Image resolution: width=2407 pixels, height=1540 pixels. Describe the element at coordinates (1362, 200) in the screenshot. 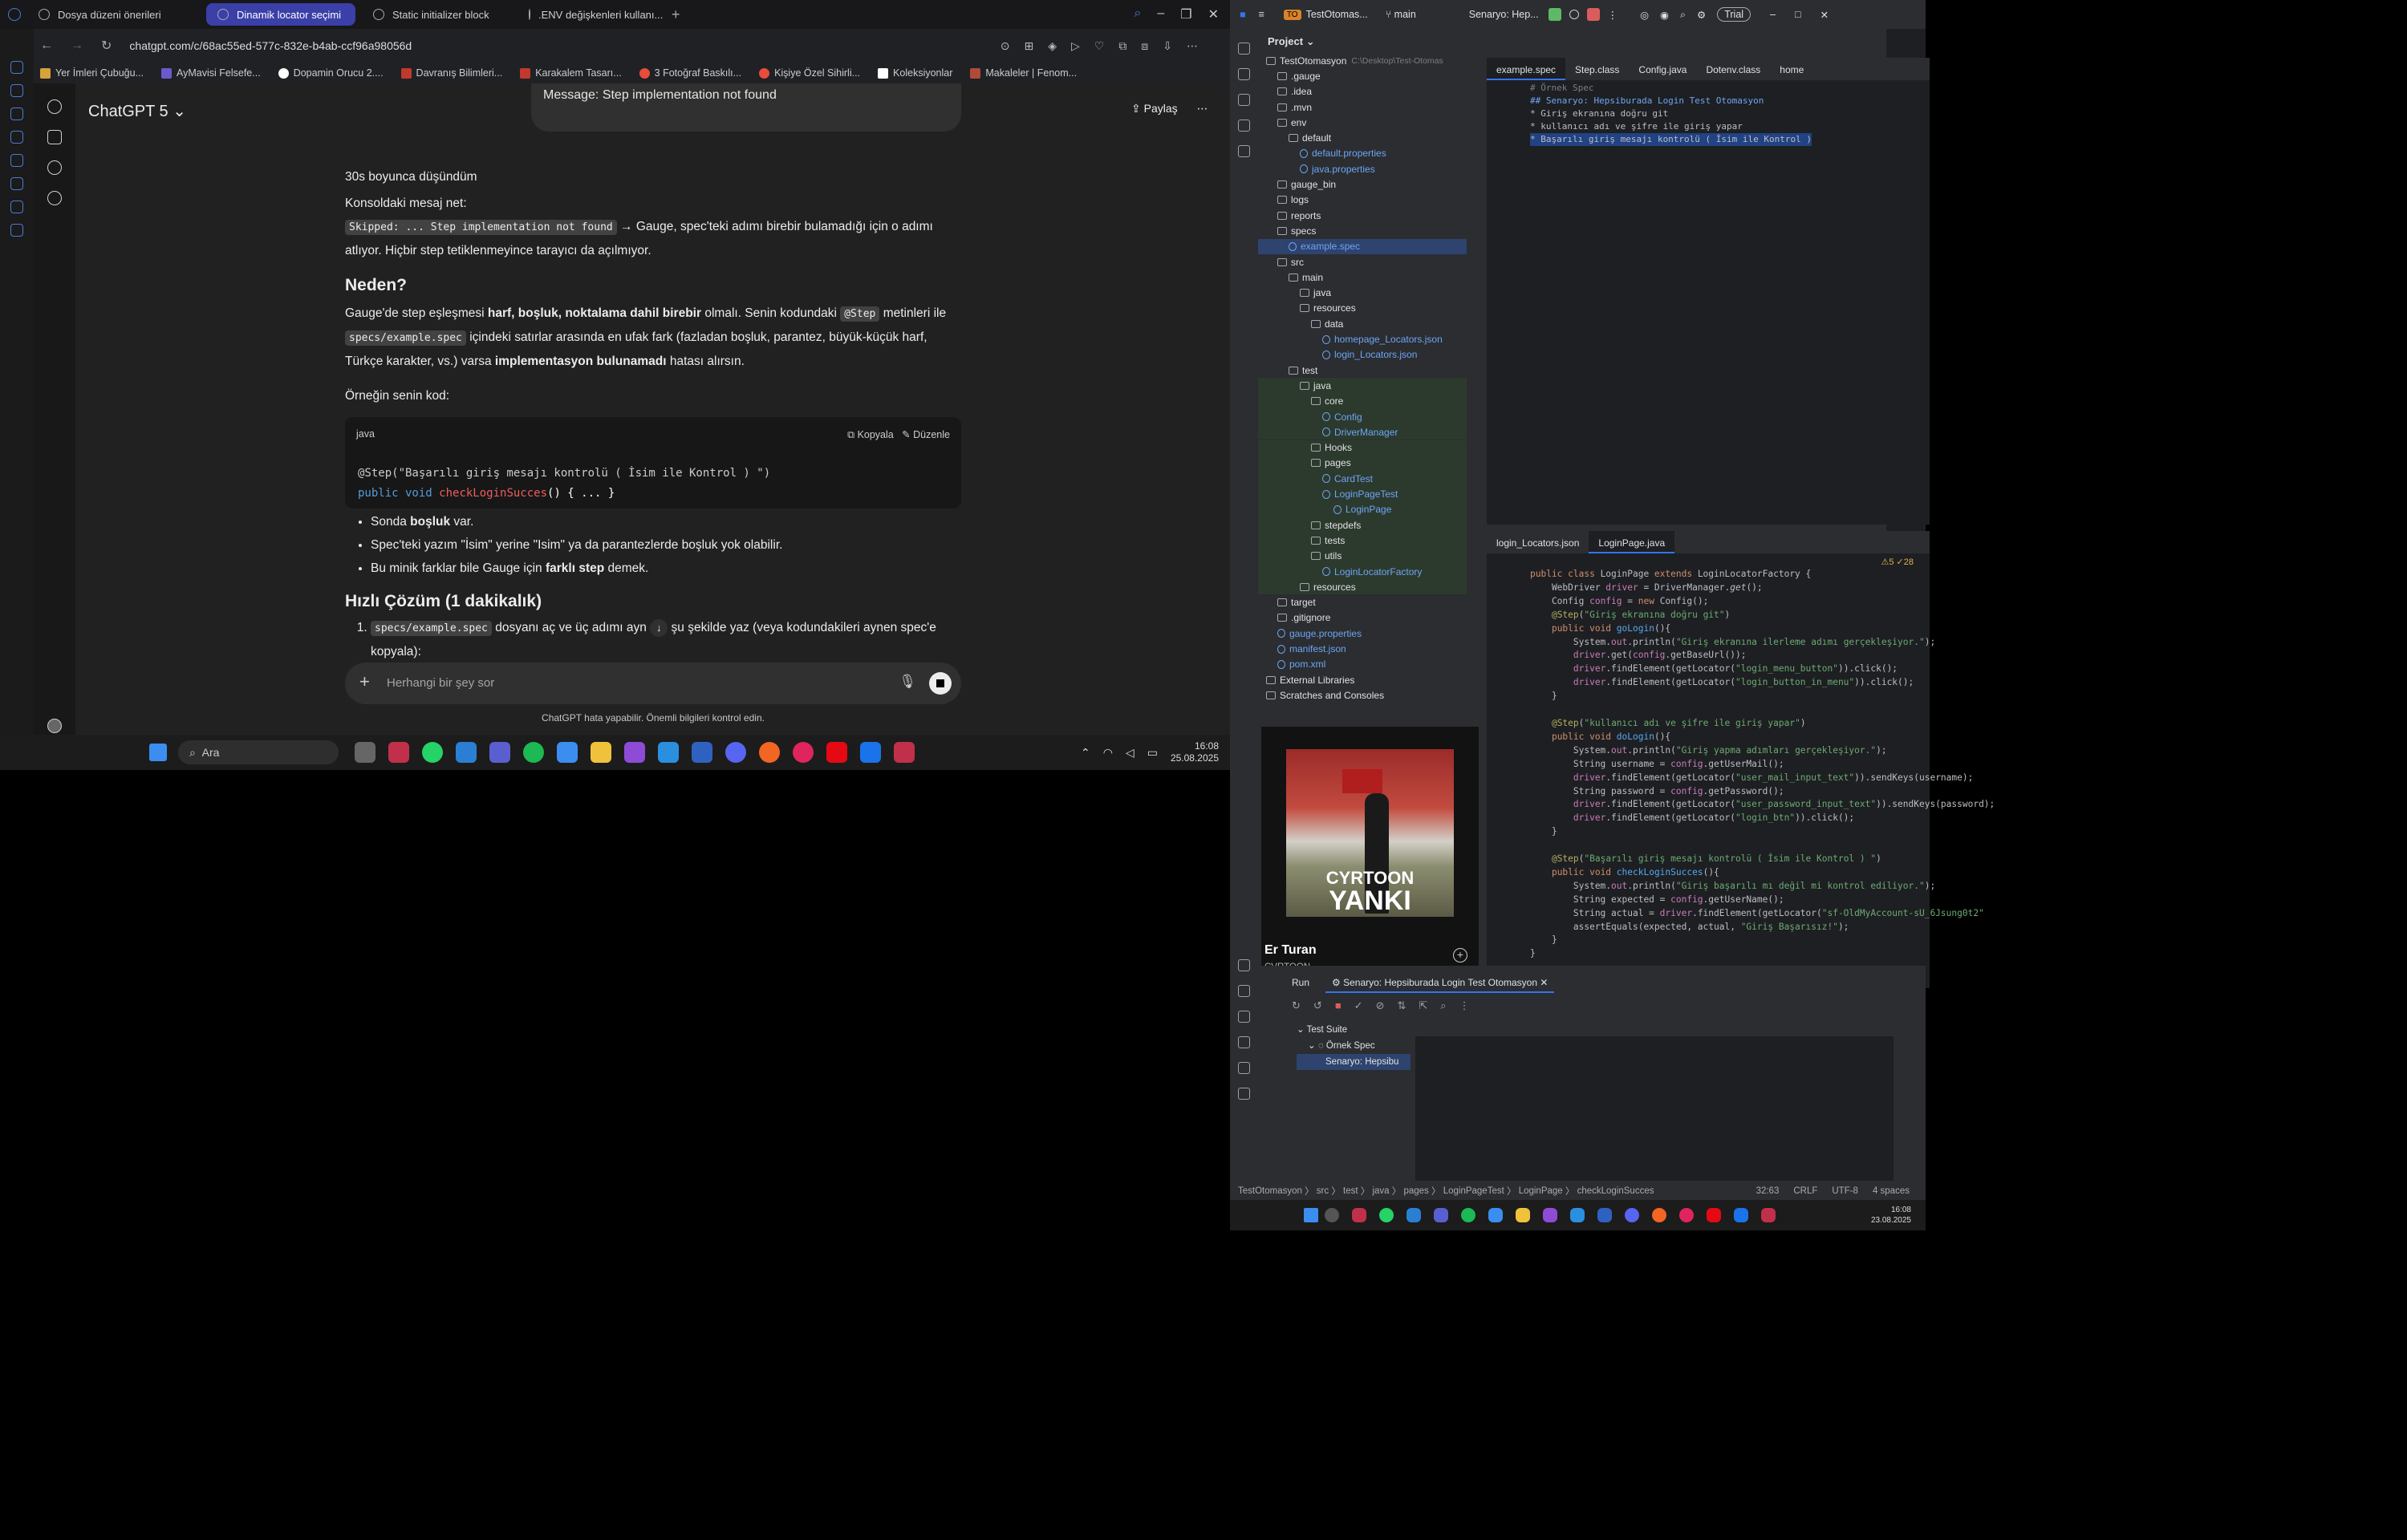

I see `tree-item: logs` at that location.